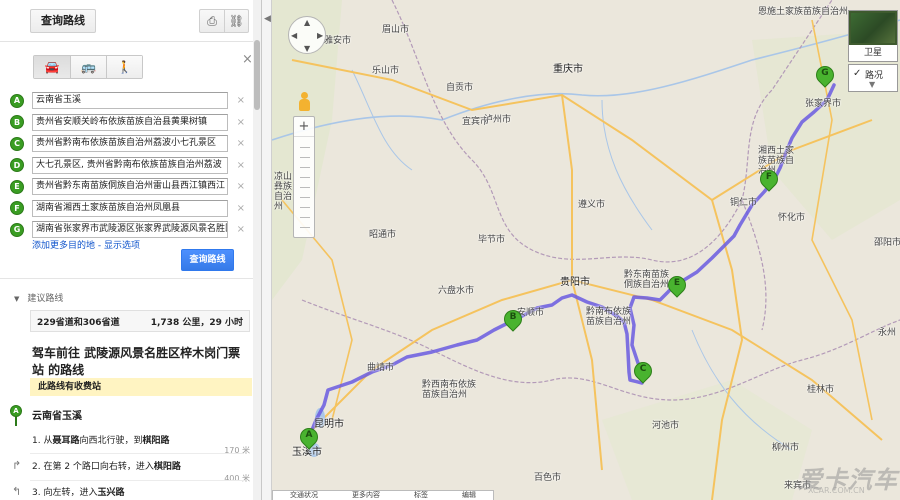  I want to click on map-label: 乐山市, so click(386, 71).